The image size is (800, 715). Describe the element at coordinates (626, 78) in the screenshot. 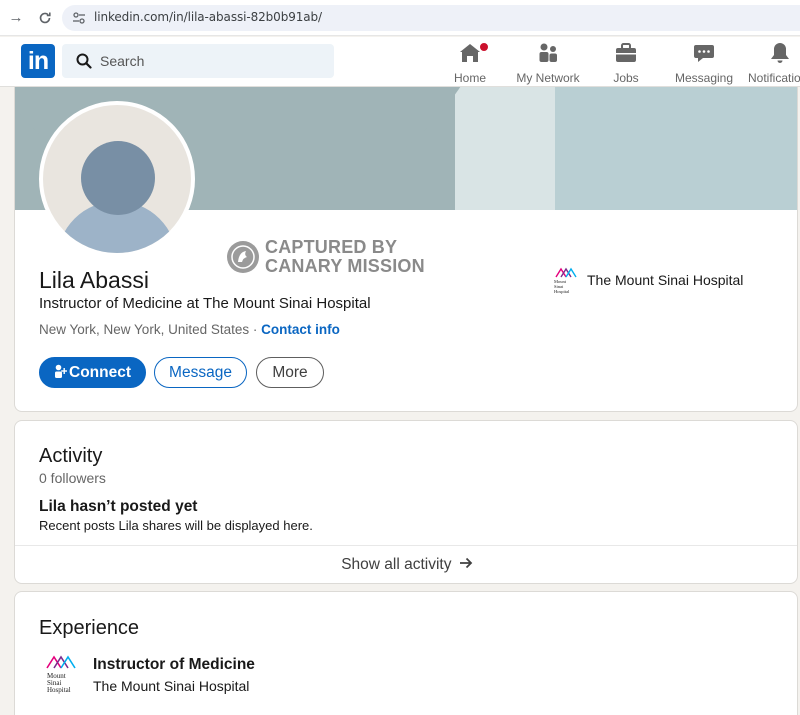

I see `nav-jobs-label: Jobs` at that location.